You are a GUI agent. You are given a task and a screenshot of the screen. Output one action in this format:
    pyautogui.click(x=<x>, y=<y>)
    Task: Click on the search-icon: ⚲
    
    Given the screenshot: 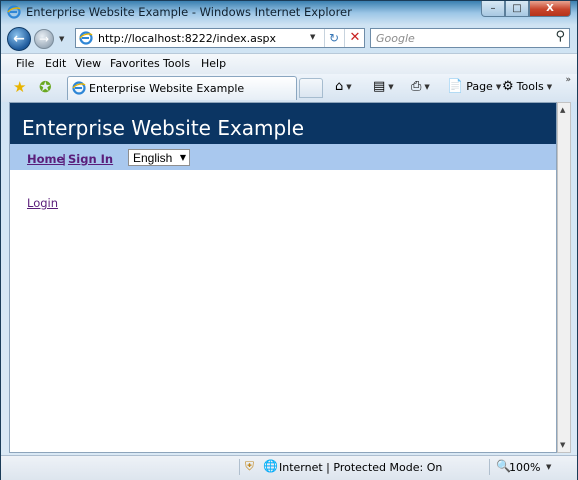 What is the action you would take?
    pyautogui.click(x=560, y=36)
    